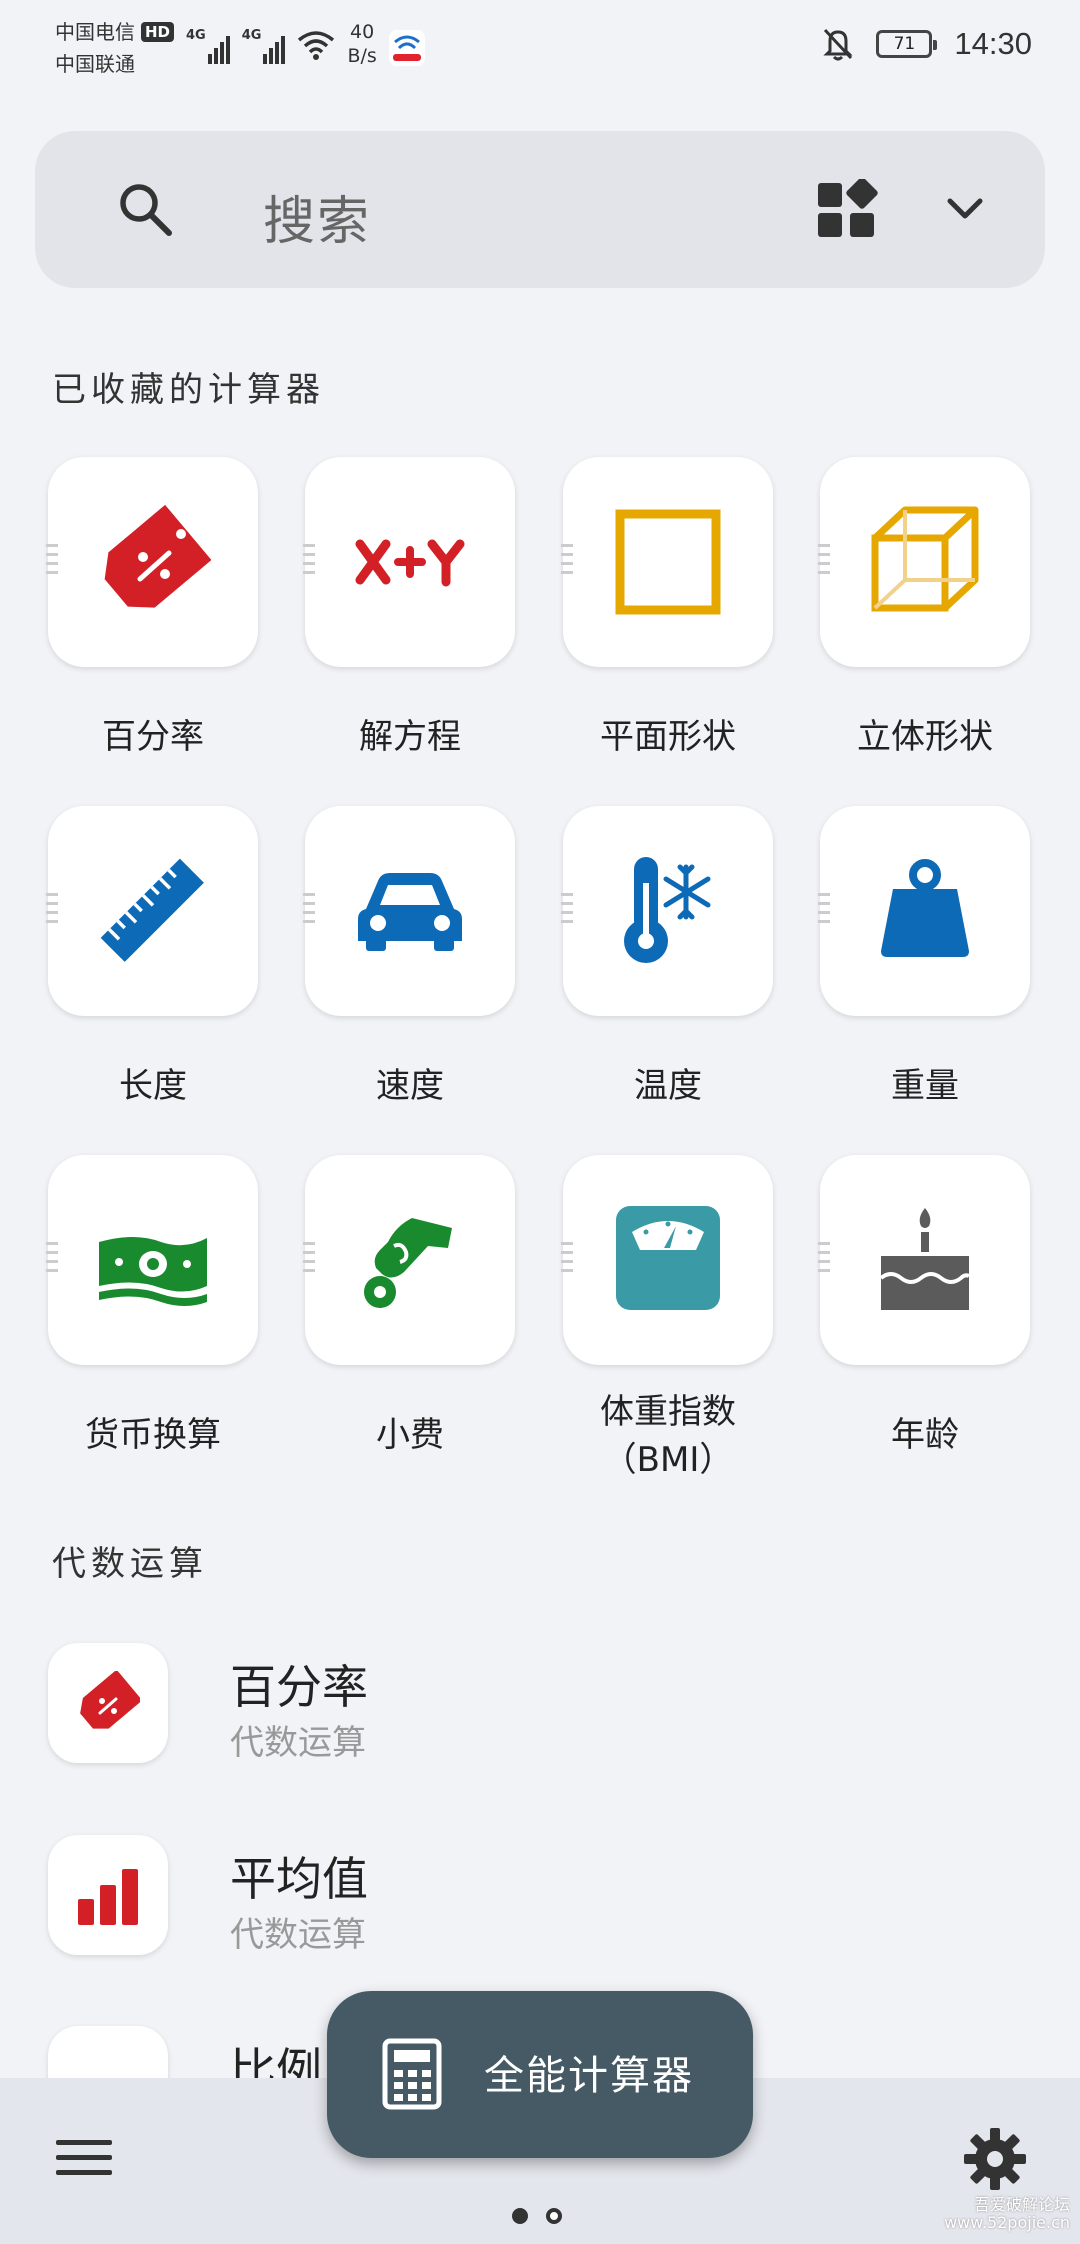 This screenshot has width=1080, height=2244. I want to click on search-icon, so click(145, 209).